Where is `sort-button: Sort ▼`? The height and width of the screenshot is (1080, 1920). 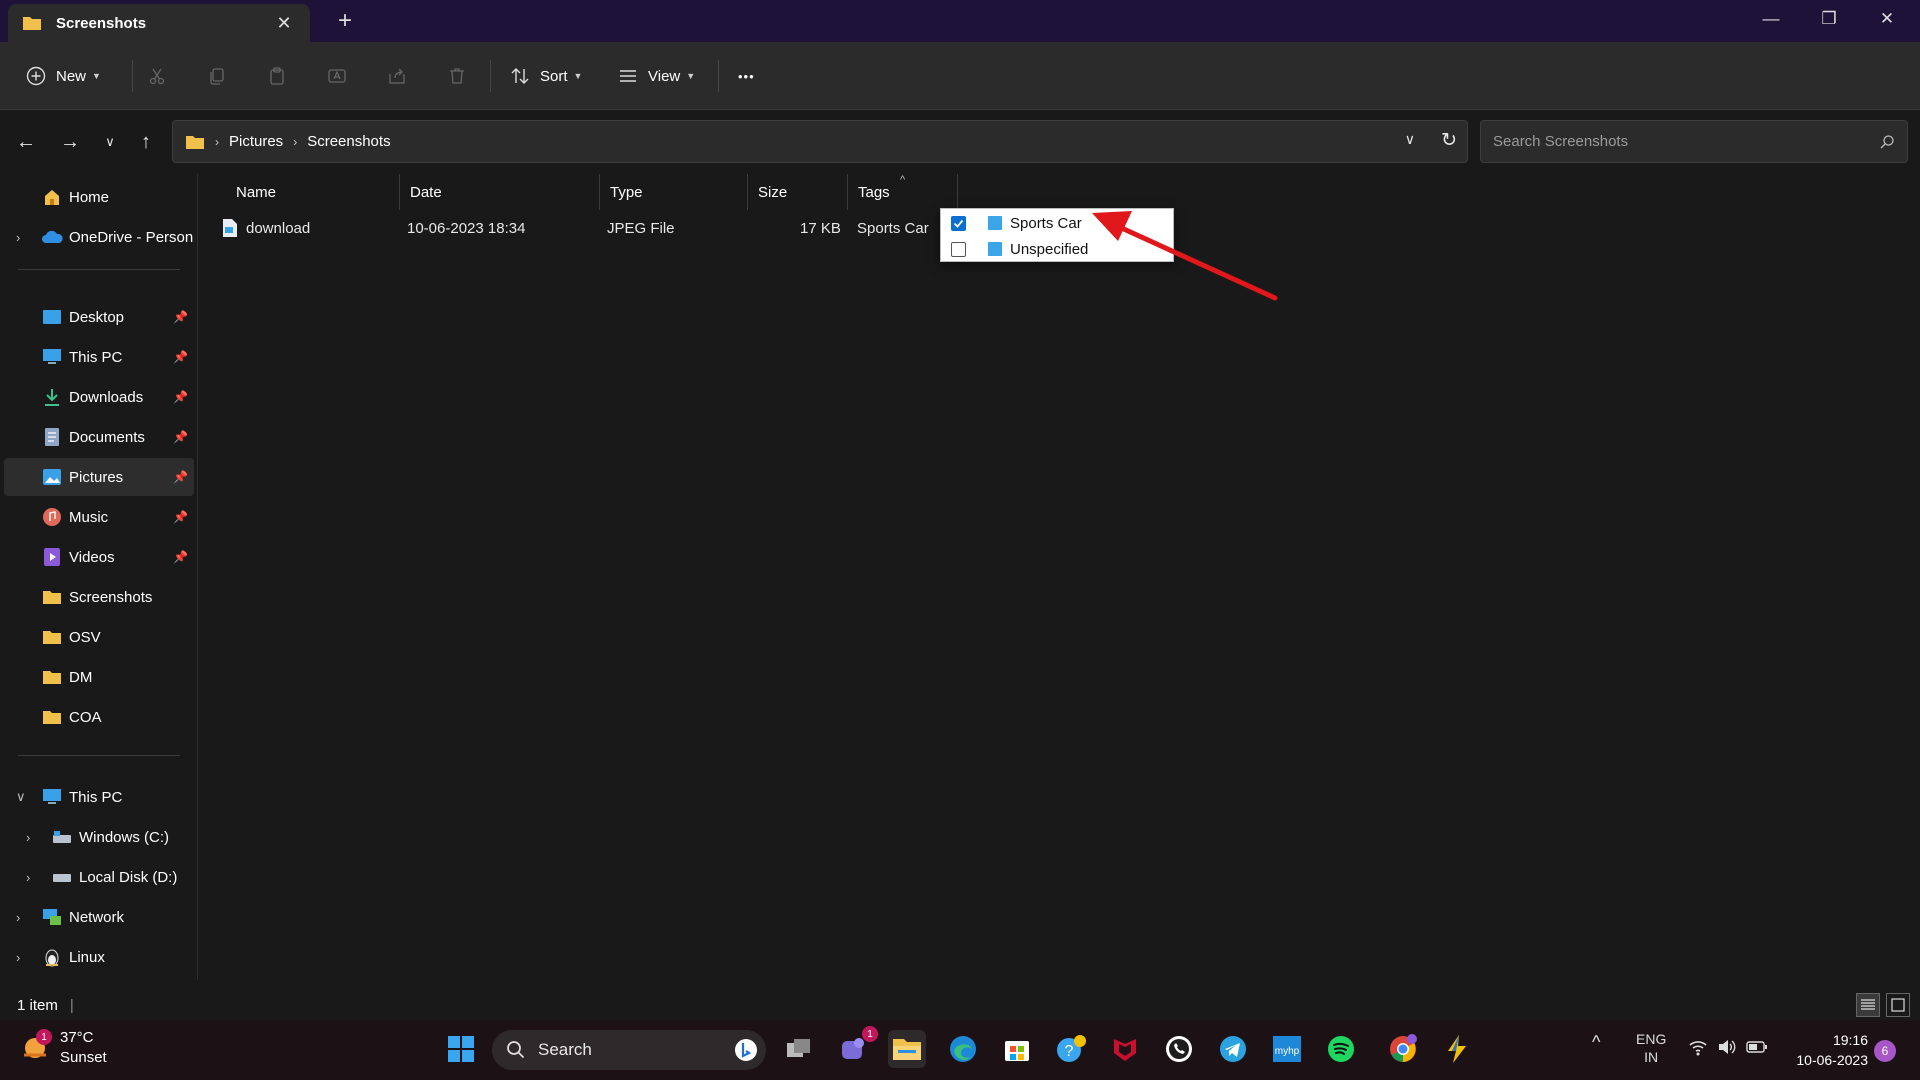 sort-button: Sort ▼ is located at coordinates (546, 76).